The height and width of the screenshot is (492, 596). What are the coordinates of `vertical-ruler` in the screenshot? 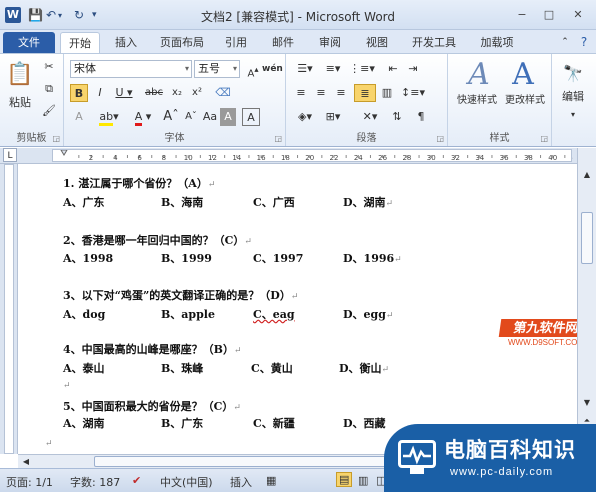 It's located at (9, 309).